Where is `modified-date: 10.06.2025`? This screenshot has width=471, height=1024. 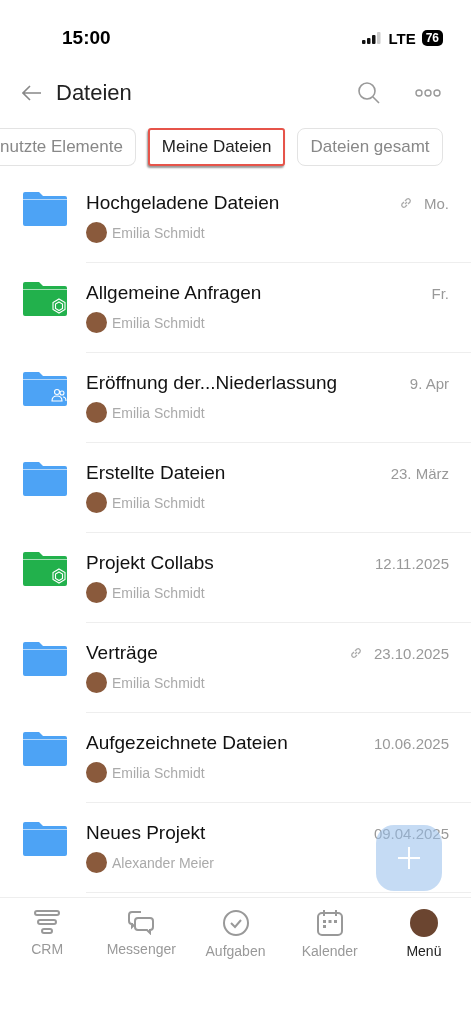 modified-date: 10.06.2025 is located at coordinates (411, 743).